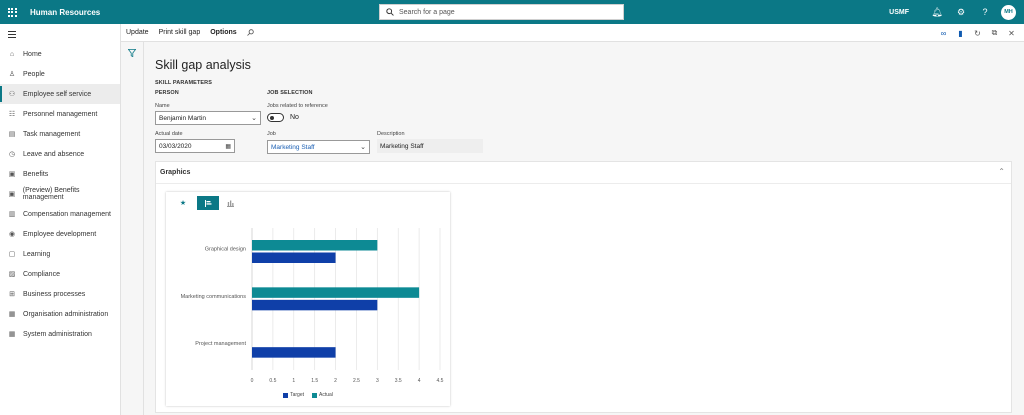  What do you see at coordinates (12, 154) in the screenshot?
I see `leave-icon: ◷` at bounding box center [12, 154].